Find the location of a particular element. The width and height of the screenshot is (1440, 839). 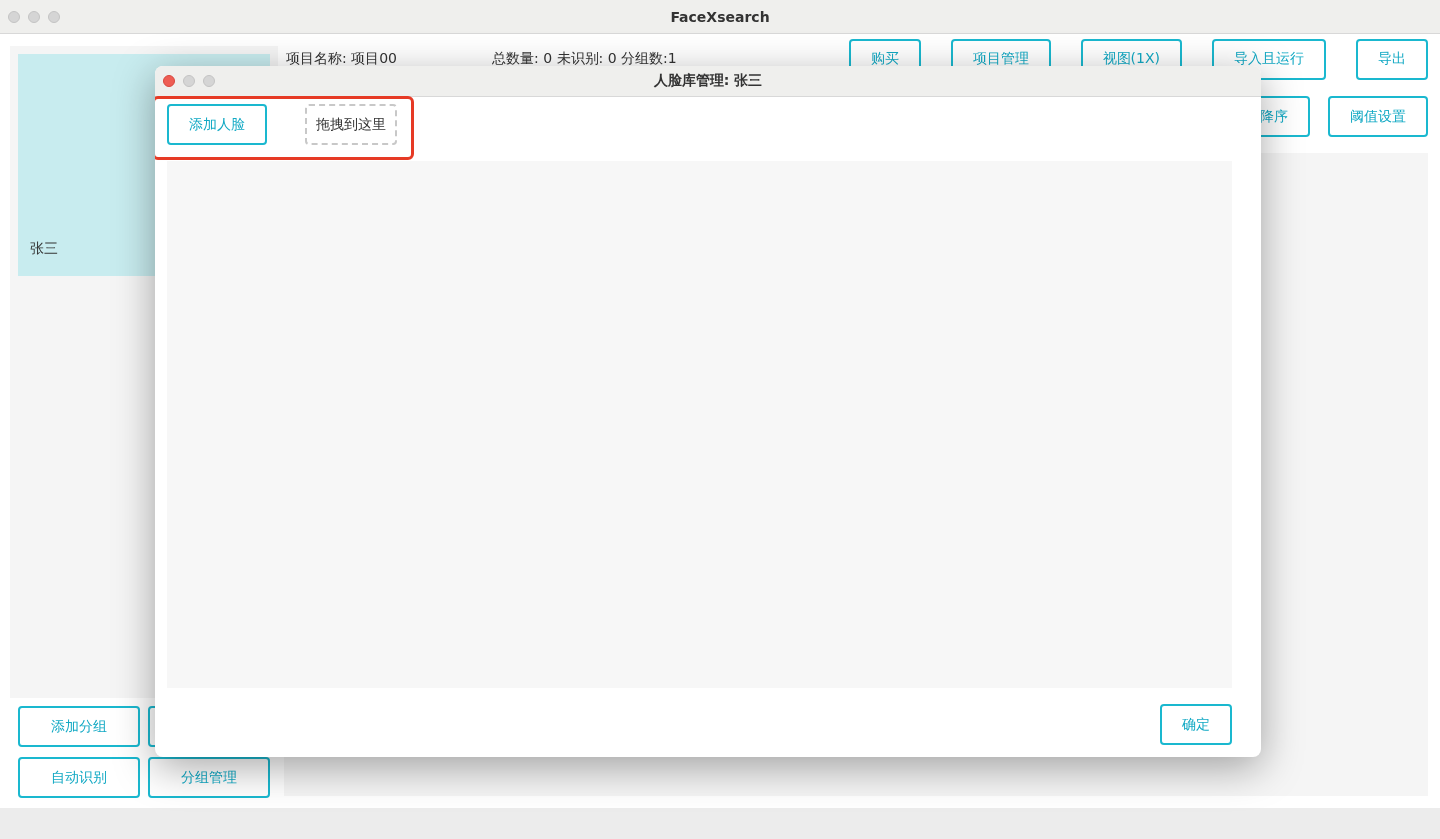

confirm-button: 确定 is located at coordinates (1196, 724).